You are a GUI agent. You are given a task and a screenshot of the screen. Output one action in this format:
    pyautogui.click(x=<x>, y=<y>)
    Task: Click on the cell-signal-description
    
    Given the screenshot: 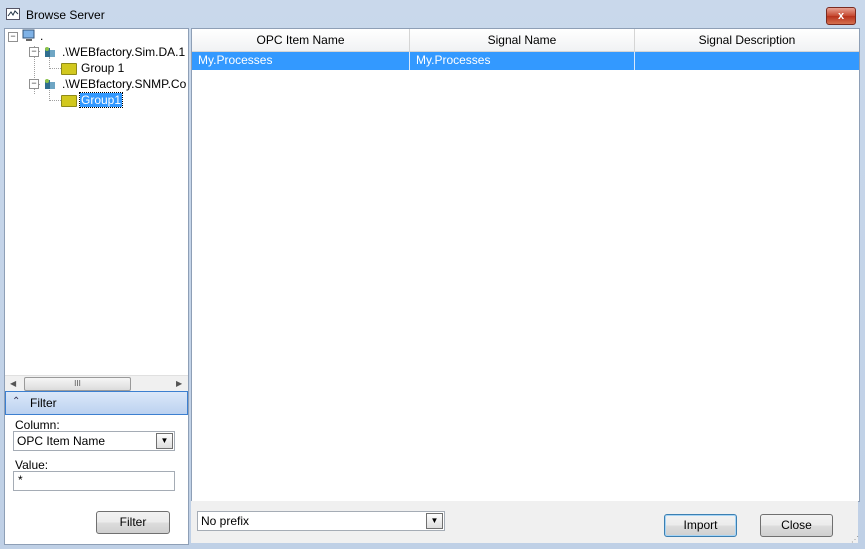 What is the action you would take?
    pyautogui.click(x=747, y=61)
    